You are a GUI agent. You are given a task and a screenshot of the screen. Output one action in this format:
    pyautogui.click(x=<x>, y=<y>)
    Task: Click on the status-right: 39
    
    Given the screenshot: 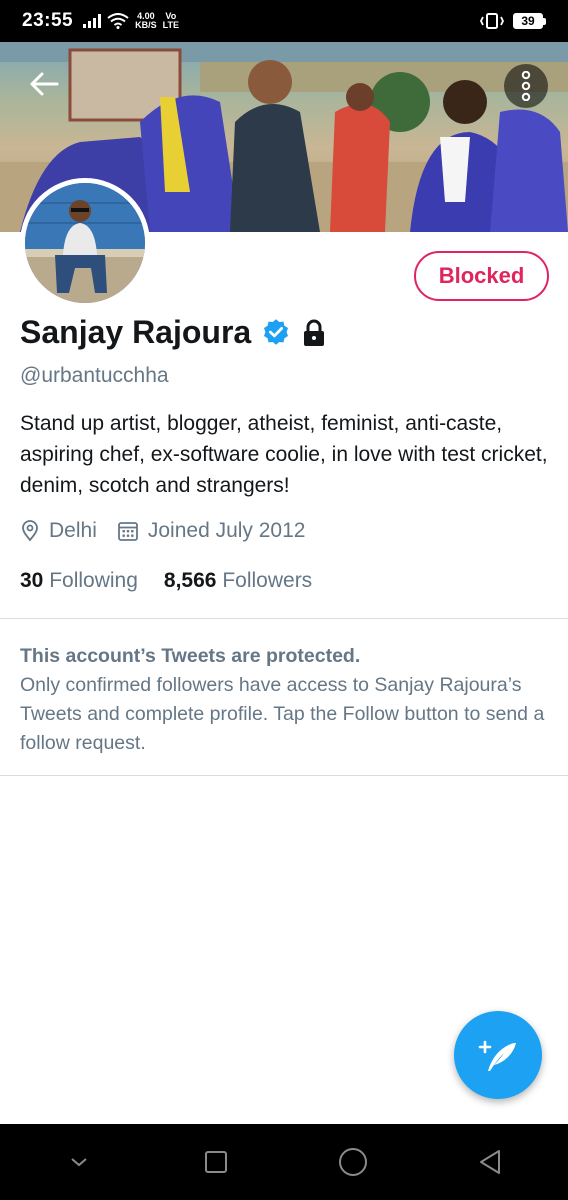 What is the action you would take?
    pyautogui.click(x=512, y=21)
    